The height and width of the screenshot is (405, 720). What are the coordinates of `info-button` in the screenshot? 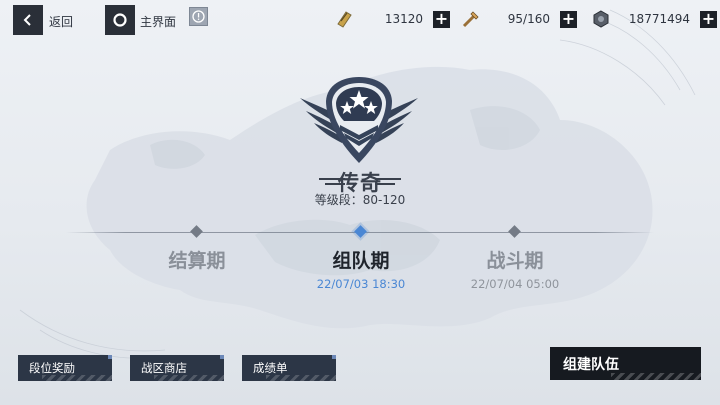 It's located at (198, 16).